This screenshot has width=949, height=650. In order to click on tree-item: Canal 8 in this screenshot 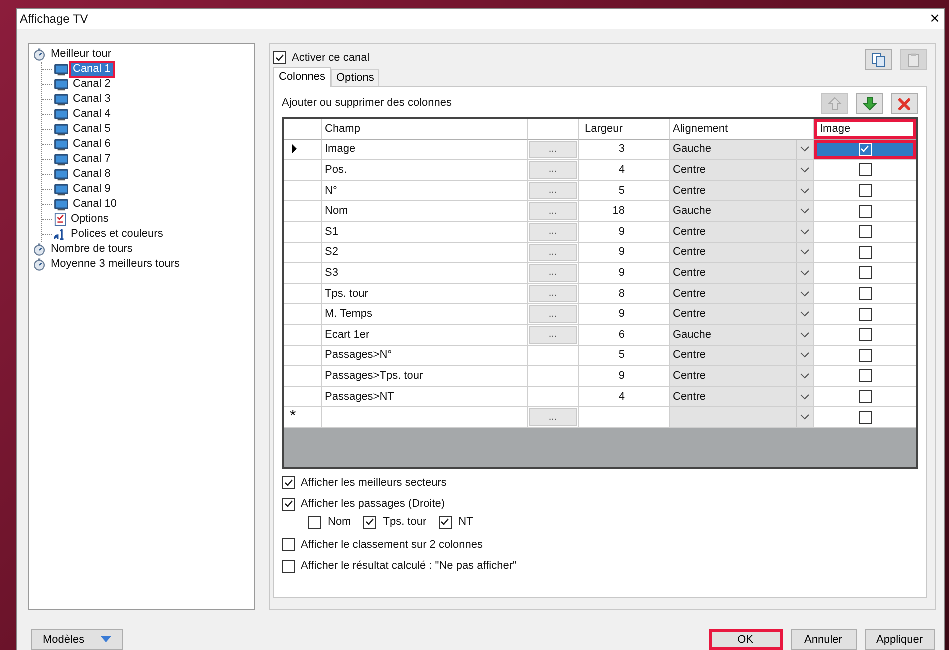, I will do `click(92, 174)`.